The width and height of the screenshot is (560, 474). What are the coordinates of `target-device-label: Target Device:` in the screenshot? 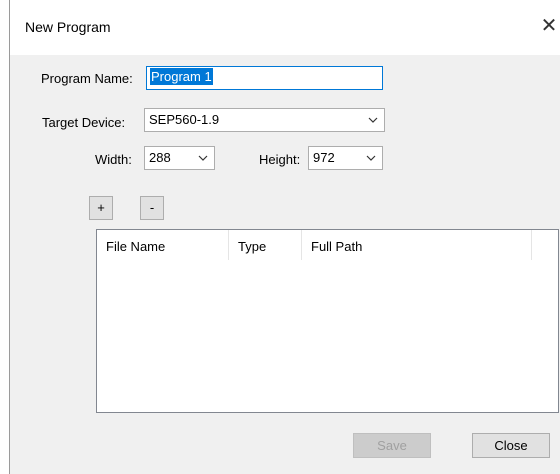 It's located at (84, 122).